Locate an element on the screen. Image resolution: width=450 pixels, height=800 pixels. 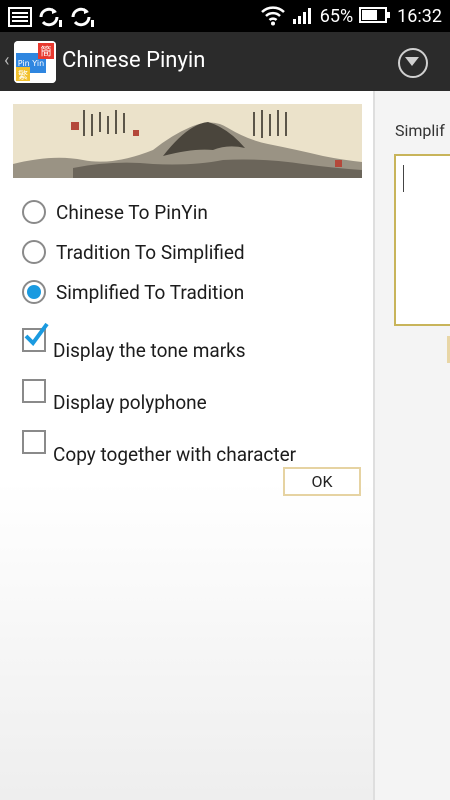
status-bar: 65% 16:32 is located at coordinates (225, 16).